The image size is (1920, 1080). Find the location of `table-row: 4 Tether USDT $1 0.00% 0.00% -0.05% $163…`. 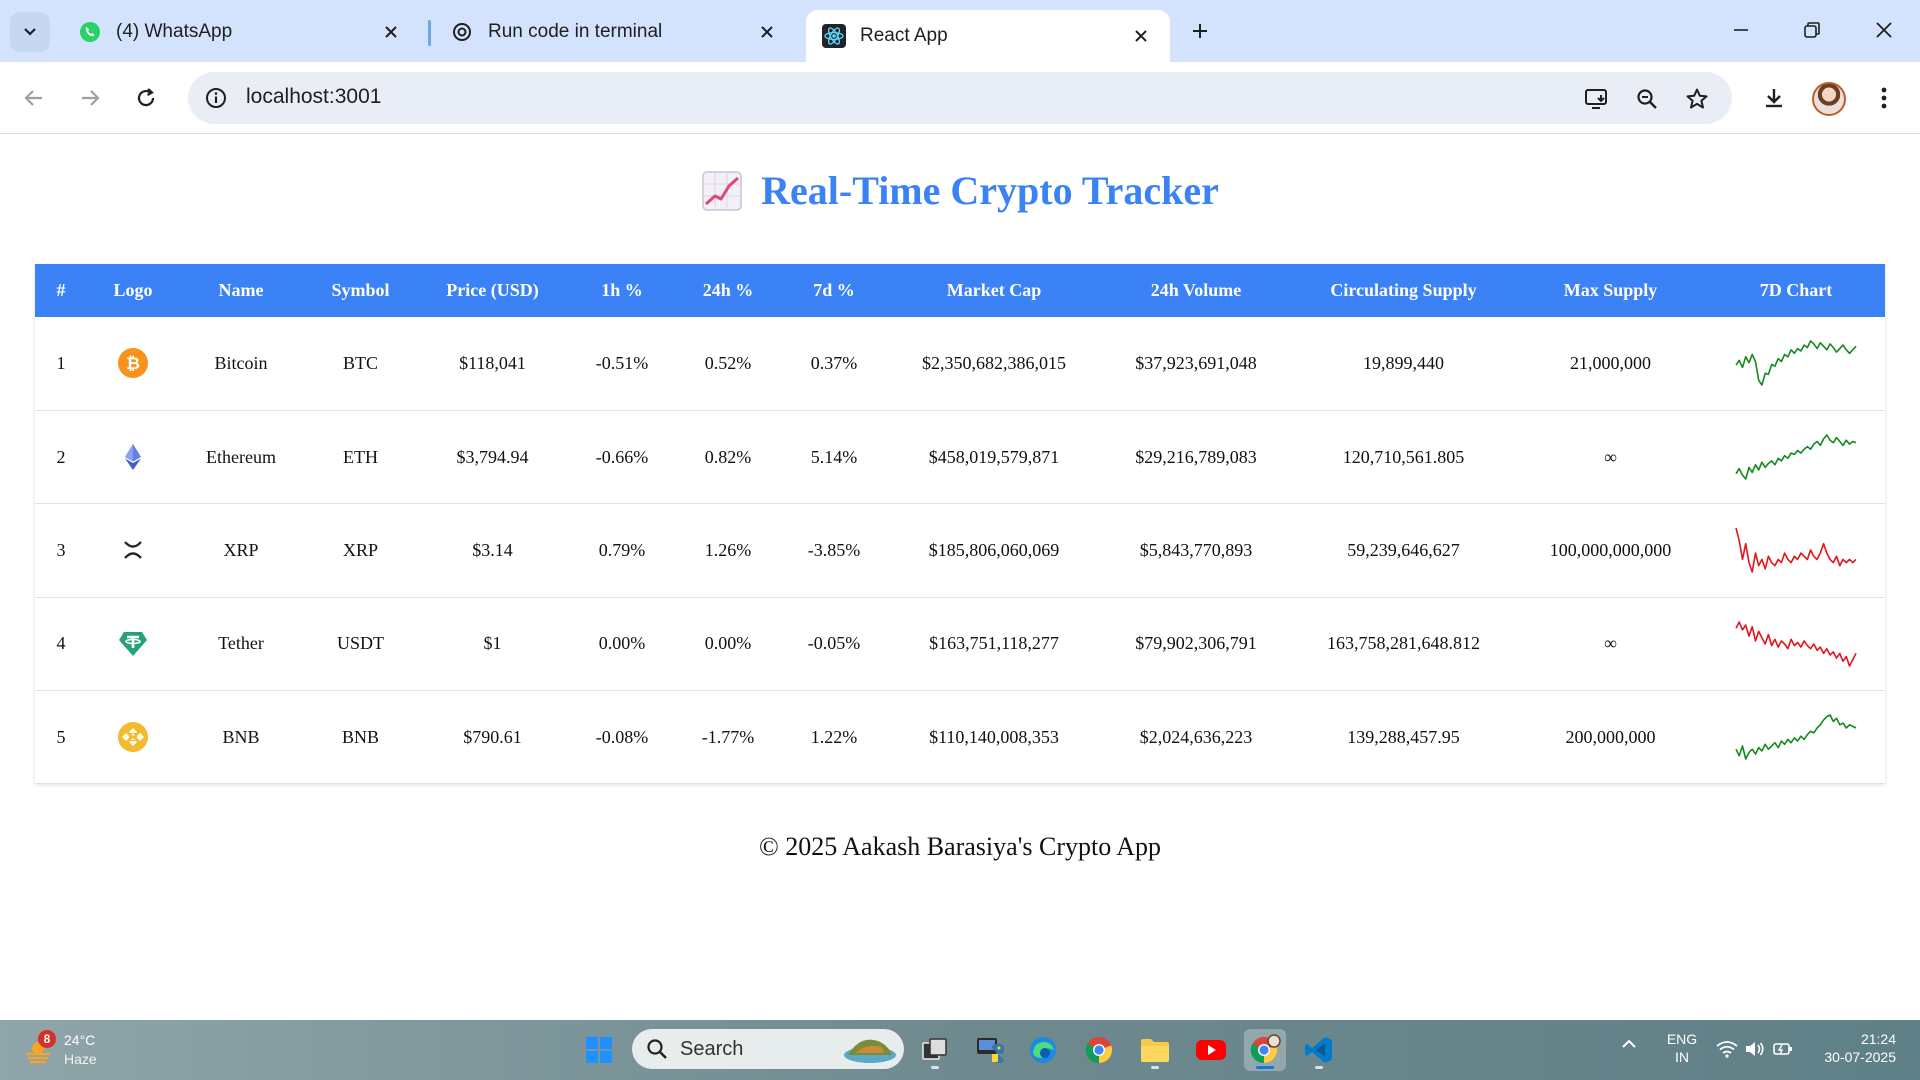

table-row: 4 Tether USDT $1 0.00% 0.00% -0.05% $163… is located at coordinates (960, 644).